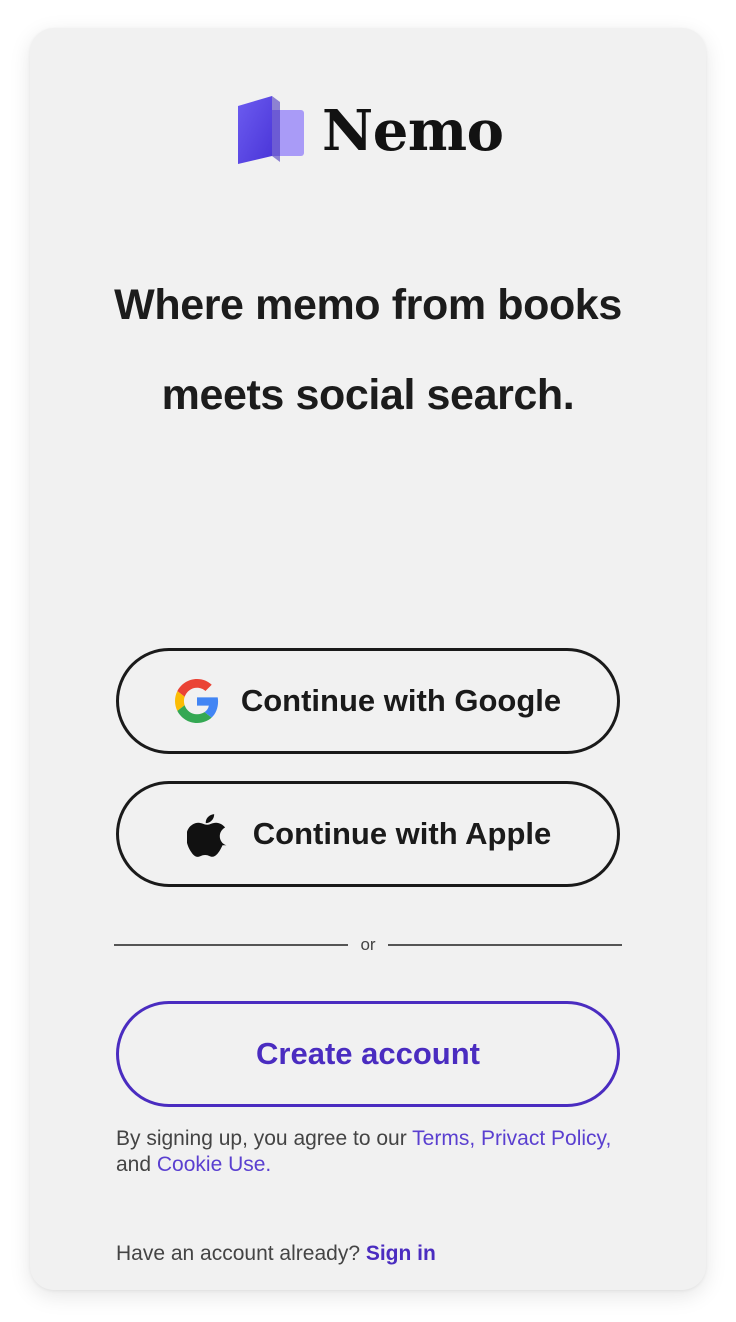  I want to click on create-account-label: Create account, so click(368, 1053).